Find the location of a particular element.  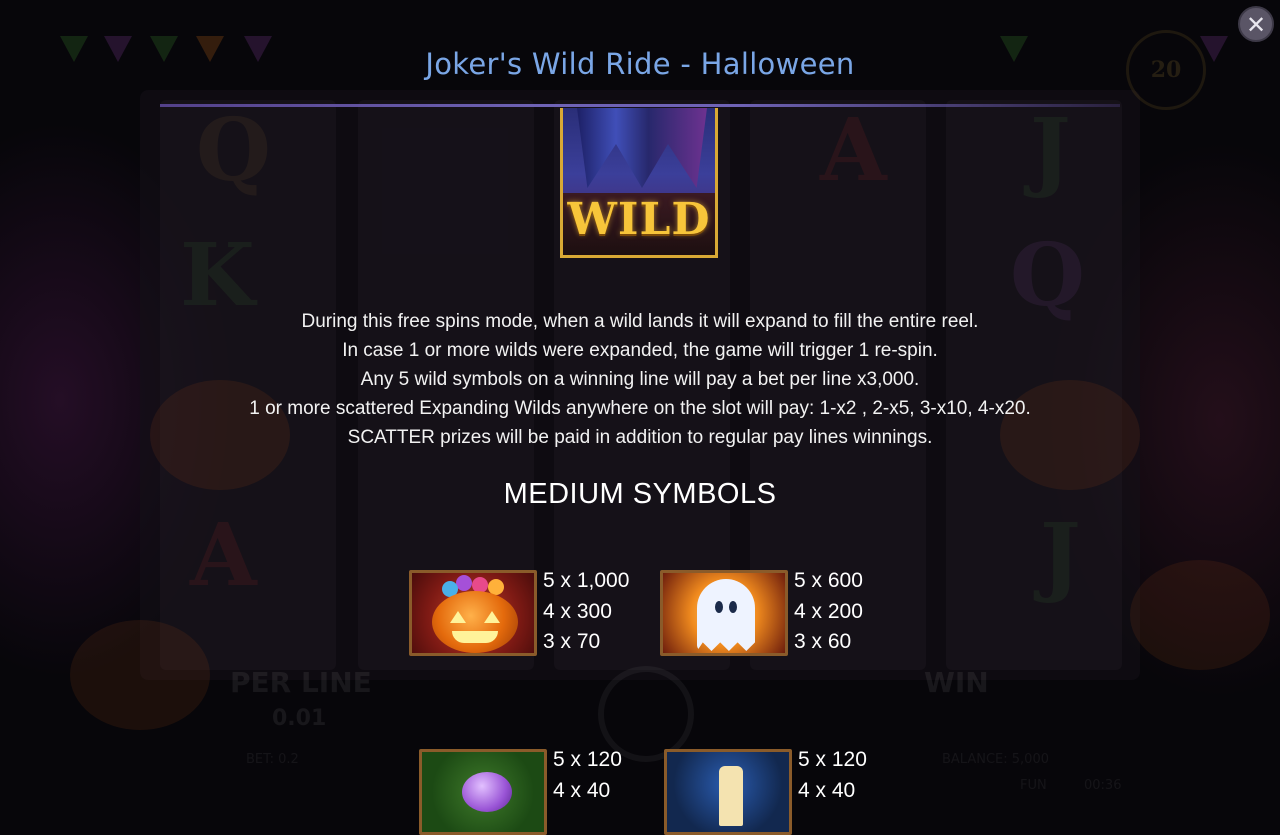

joker-robe-art is located at coordinates (642, 148).